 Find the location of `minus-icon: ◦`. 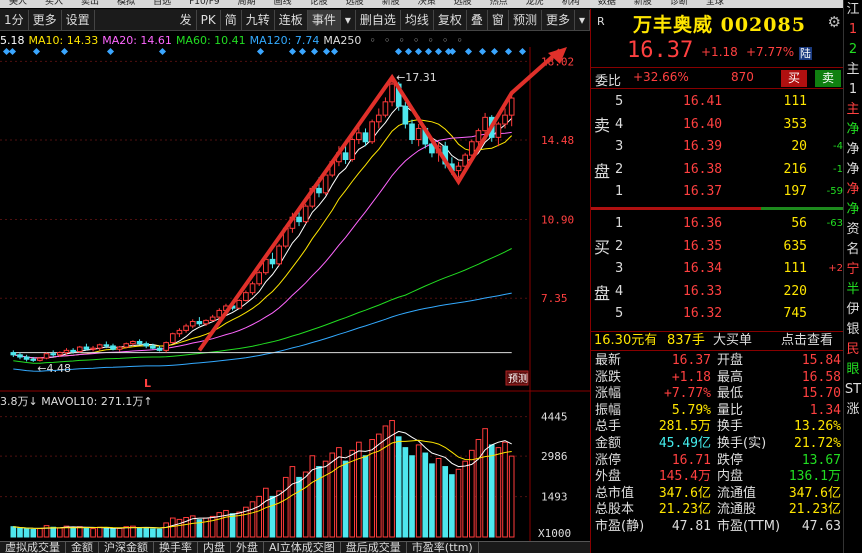

minus-icon: ◦ is located at coordinates (430, 40).